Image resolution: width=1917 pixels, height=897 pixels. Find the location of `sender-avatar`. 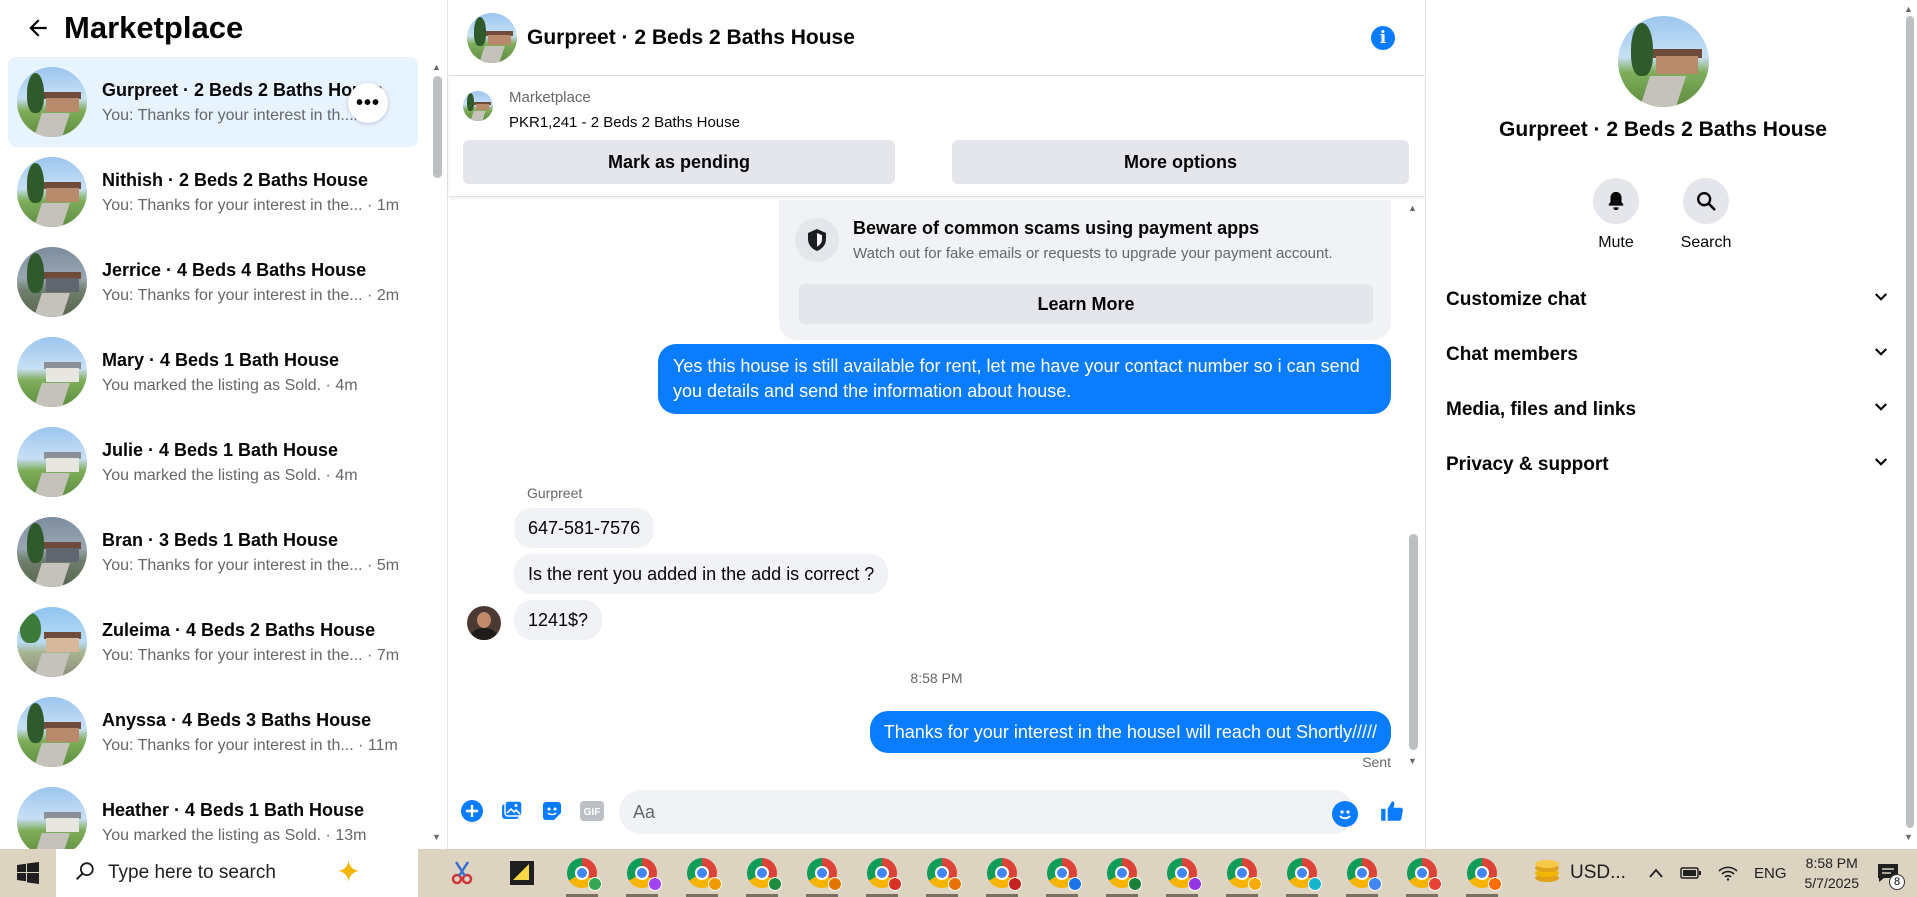

sender-avatar is located at coordinates (484, 623).